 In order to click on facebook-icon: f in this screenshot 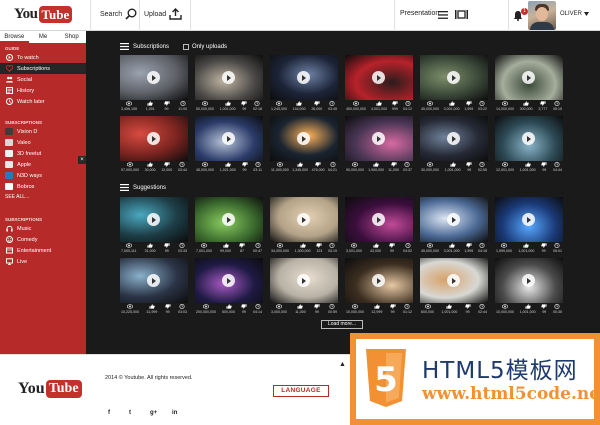, I will do `click(109, 413)`.